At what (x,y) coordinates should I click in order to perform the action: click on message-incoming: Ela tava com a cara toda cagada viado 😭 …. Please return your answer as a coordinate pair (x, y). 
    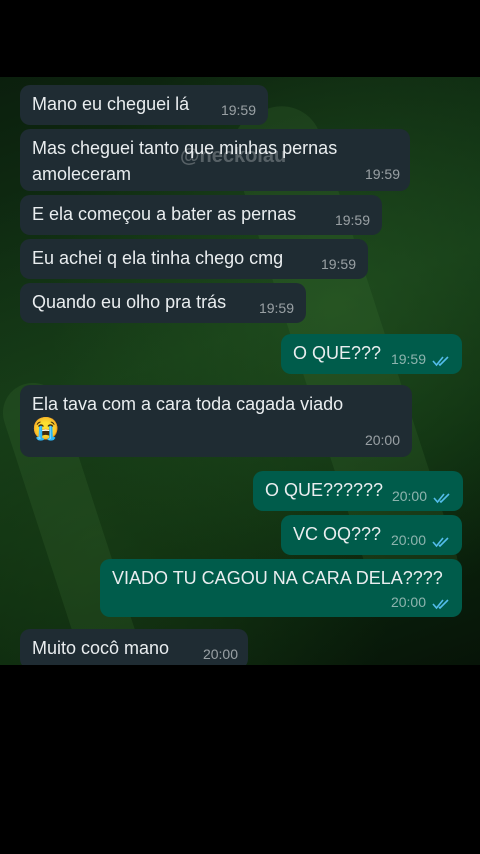
    Looking at the image, I should click on (216, 421).